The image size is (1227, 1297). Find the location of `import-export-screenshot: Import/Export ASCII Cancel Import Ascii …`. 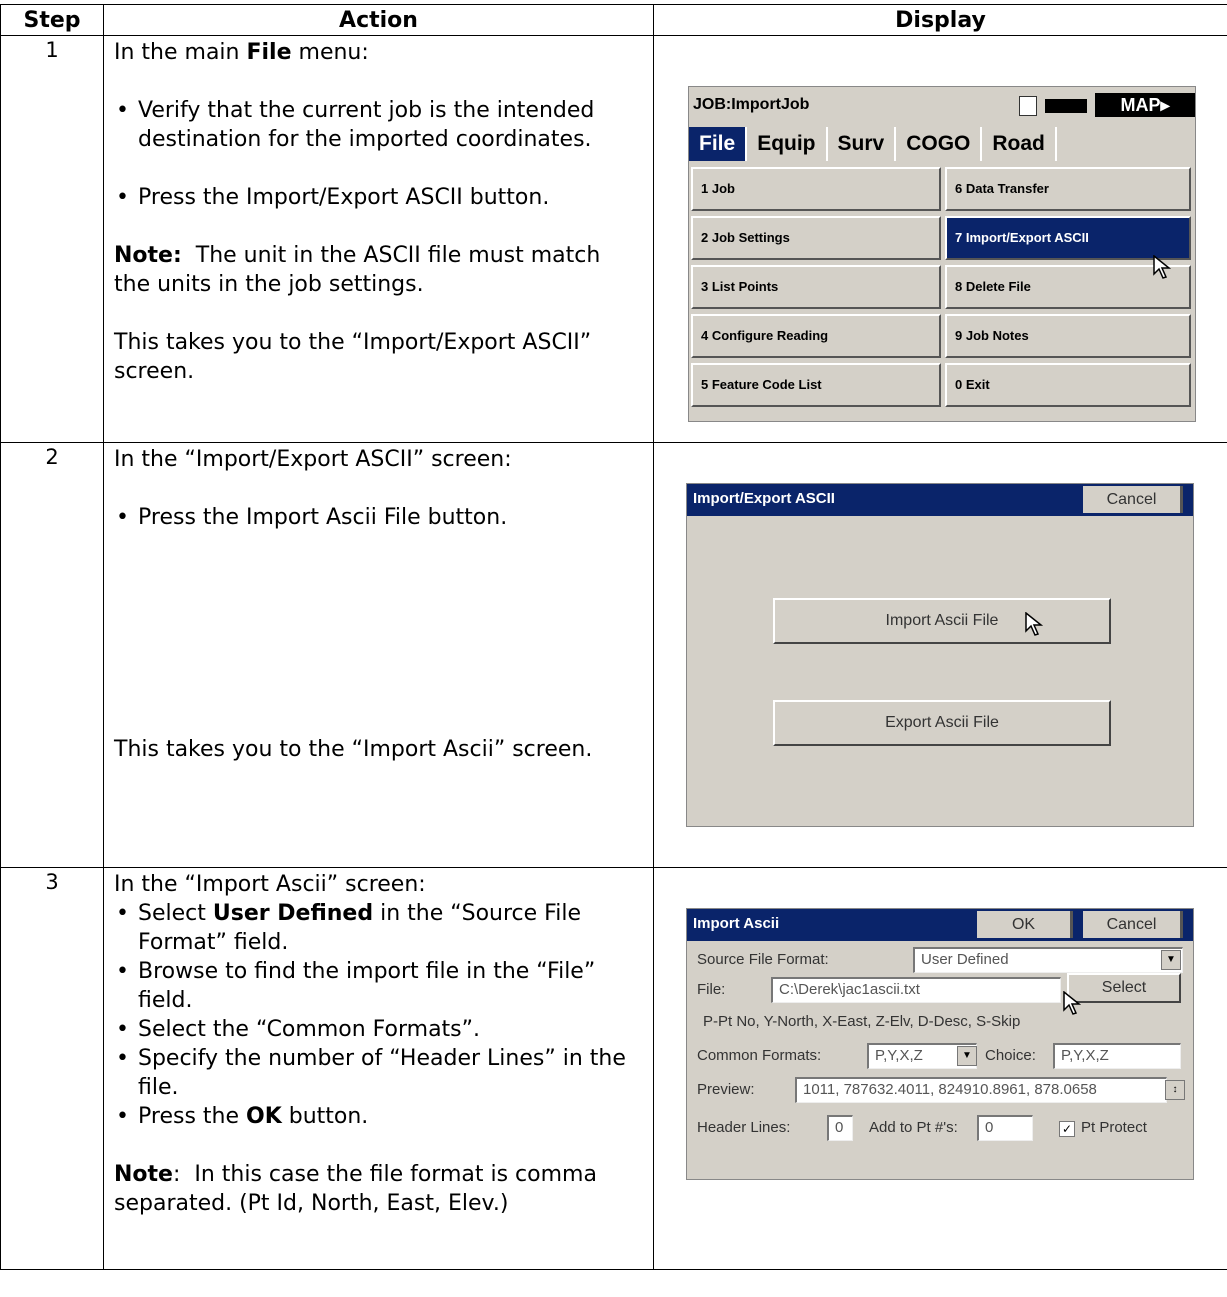

import-export-screenshot: Import/Export ASCII Cancel Import Ascii … is located at coordinates (940, 655).